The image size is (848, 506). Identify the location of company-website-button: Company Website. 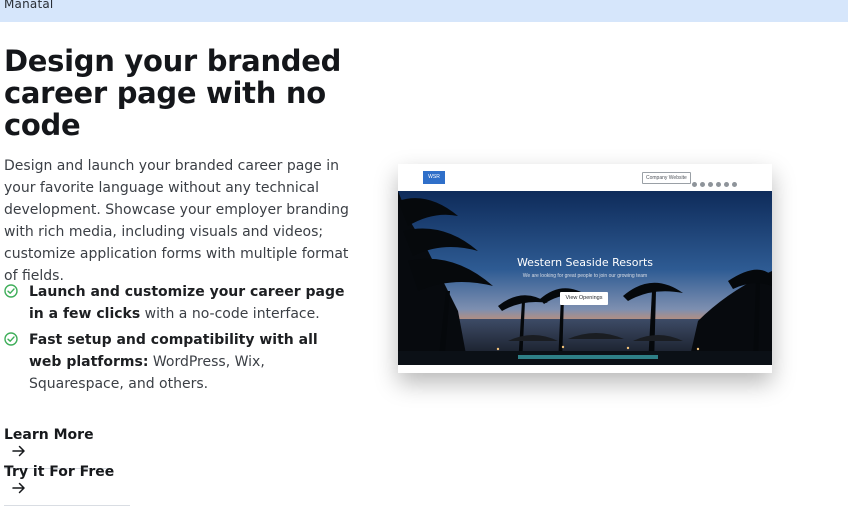
(666, 178).